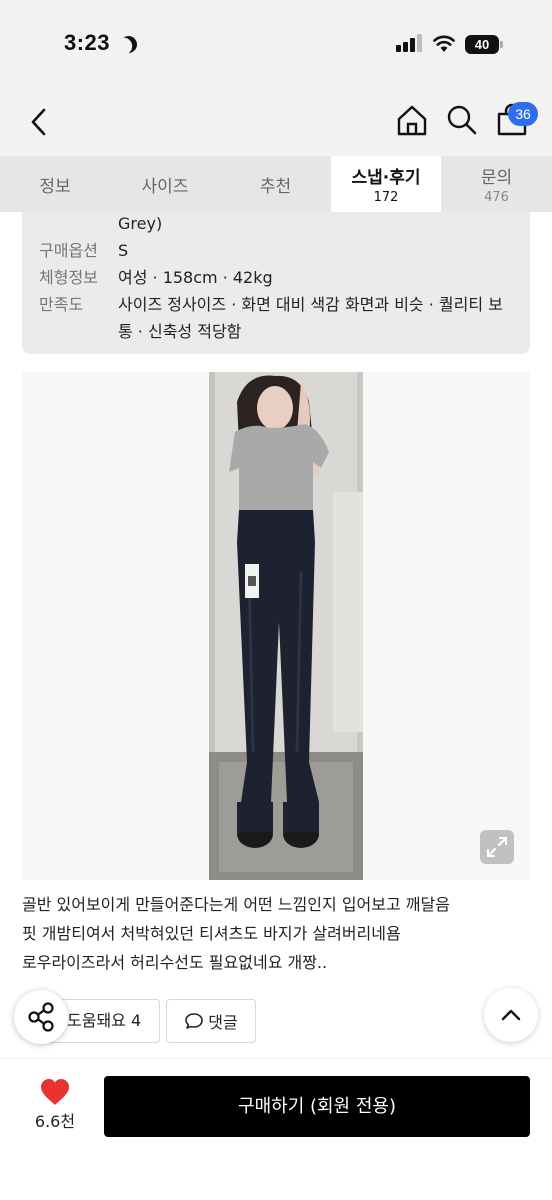 This screenshot has width=552, height=1200. I want to click on tab-label: 정보, so click(55, 186).